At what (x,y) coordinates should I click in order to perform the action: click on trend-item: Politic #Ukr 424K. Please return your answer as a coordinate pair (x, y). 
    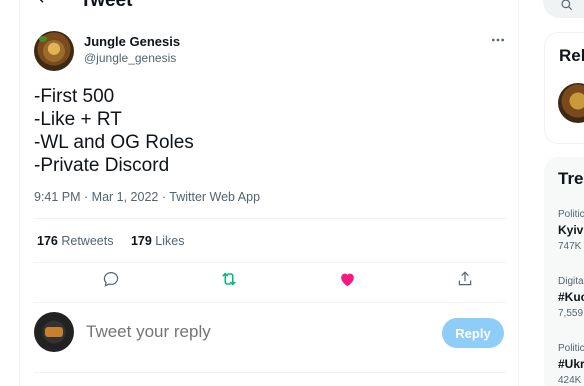
    Looking at the image, I should click on (571, 364).